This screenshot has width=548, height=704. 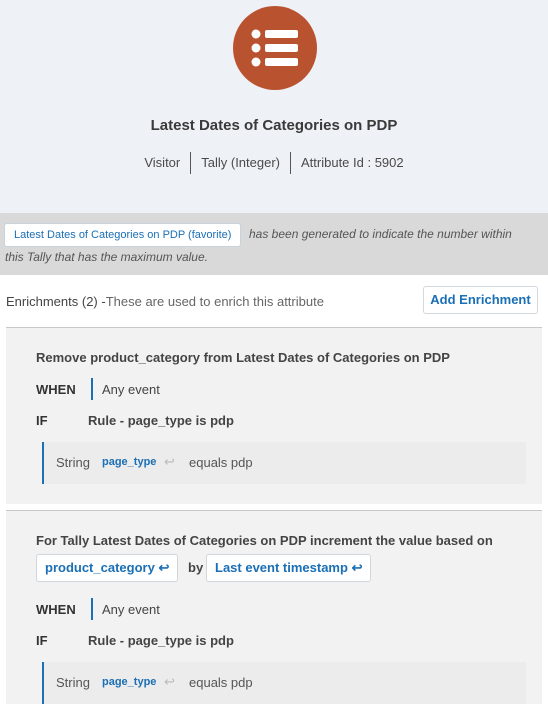 What do you see at coordinates (56, 301) in the screenshot?
I see `enrichments-label: Enrichments (2) -` at bounding box center [56, 301].